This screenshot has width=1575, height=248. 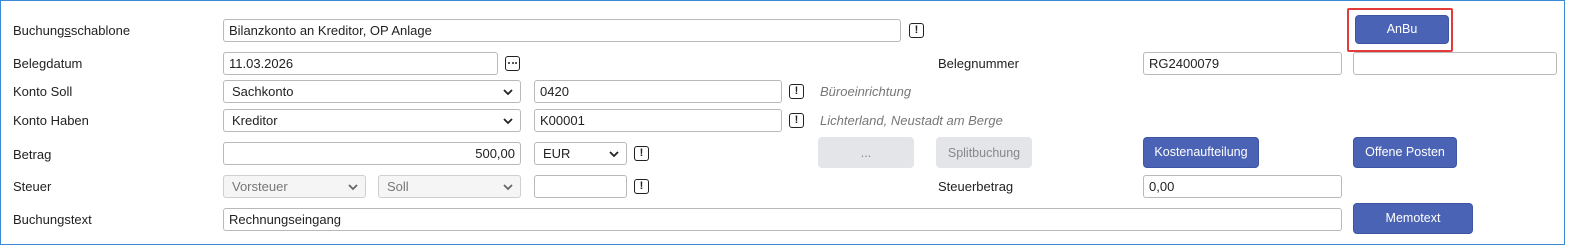 I want to click on buchungsschablone-input: Bilanzkonto an Kreditor, OP Anlage, so click(x=562, y=30).